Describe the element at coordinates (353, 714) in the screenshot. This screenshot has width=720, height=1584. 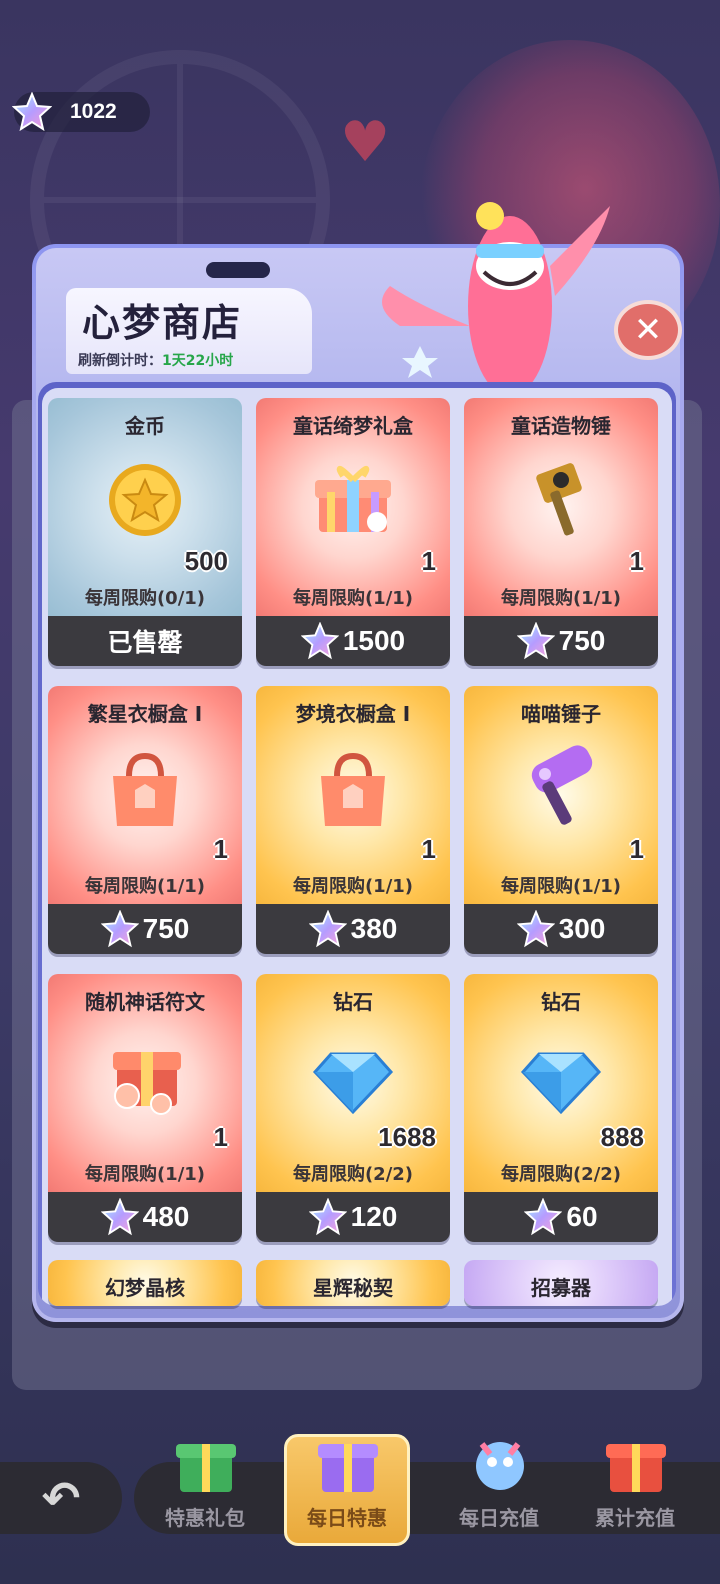
I see `item-name: 梦境衣橱盒 I` at that location.